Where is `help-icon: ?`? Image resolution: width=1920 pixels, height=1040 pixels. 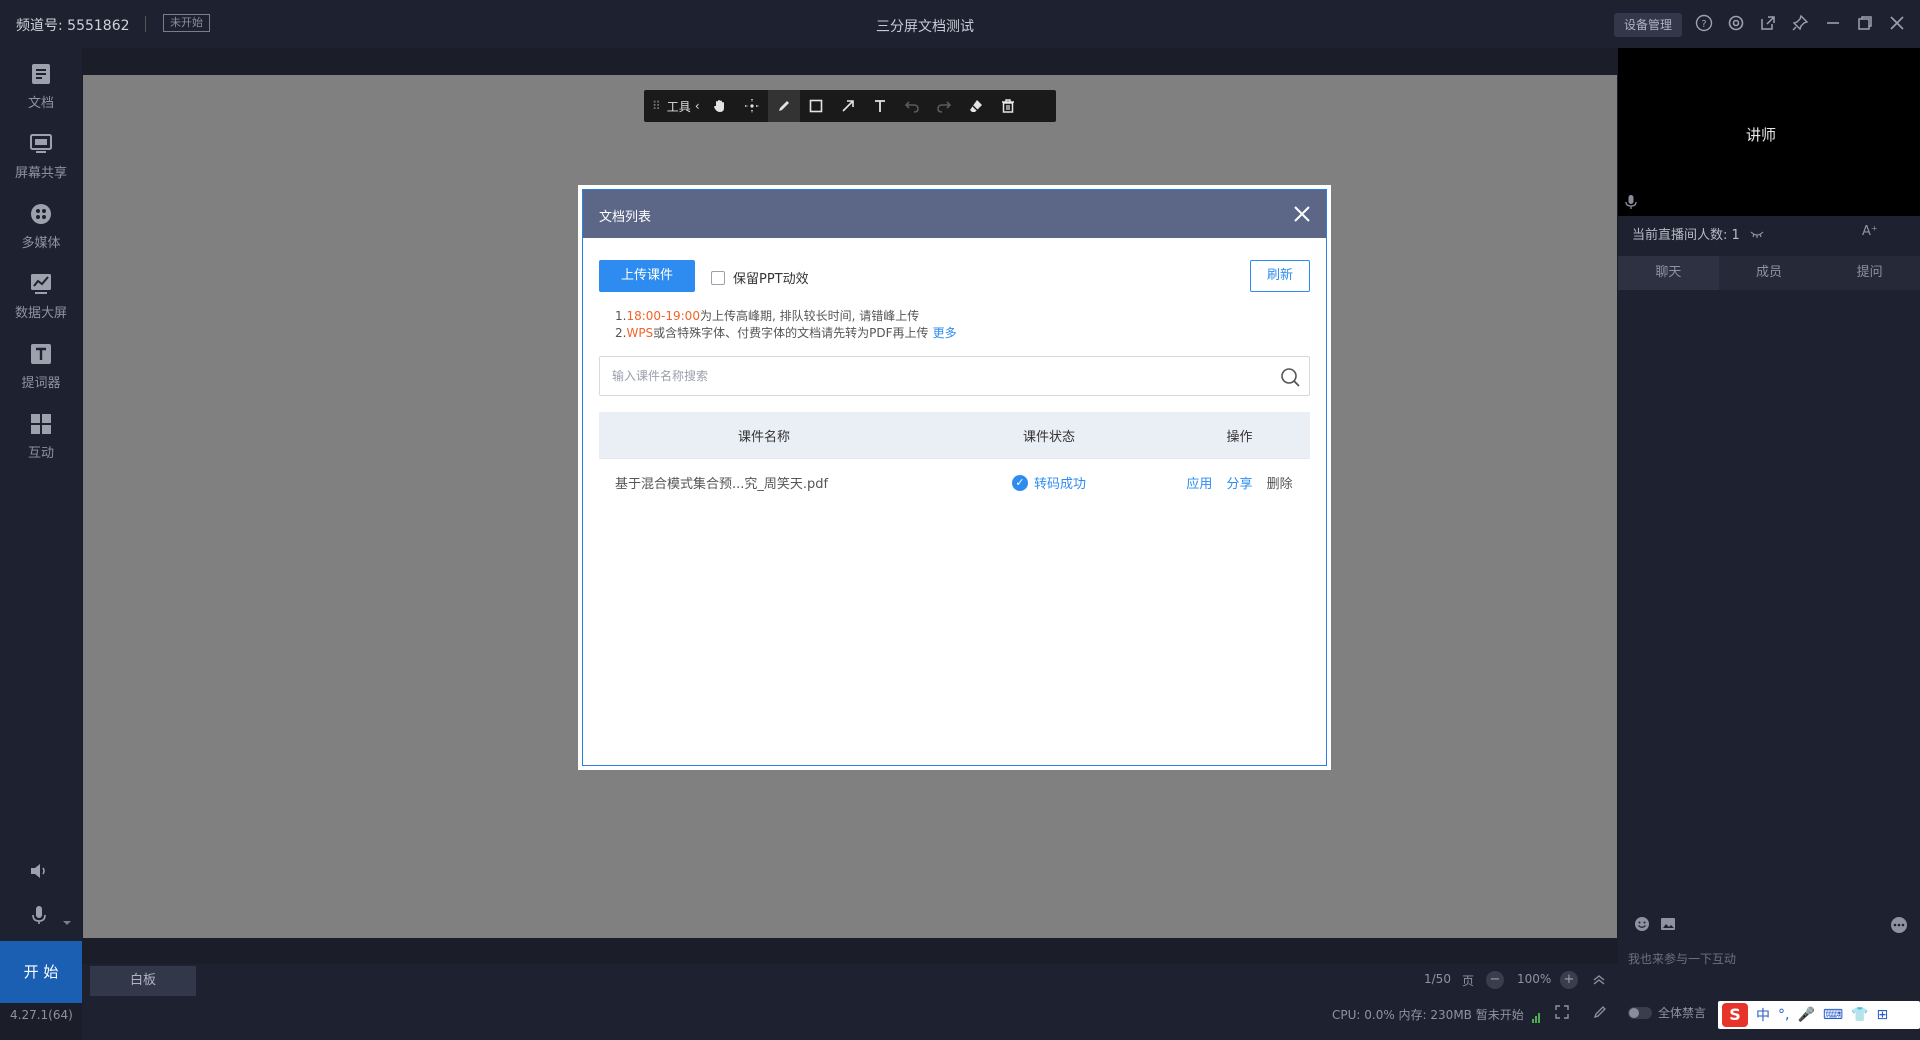 help-icon: ? is located at coordinates (1704, 24).